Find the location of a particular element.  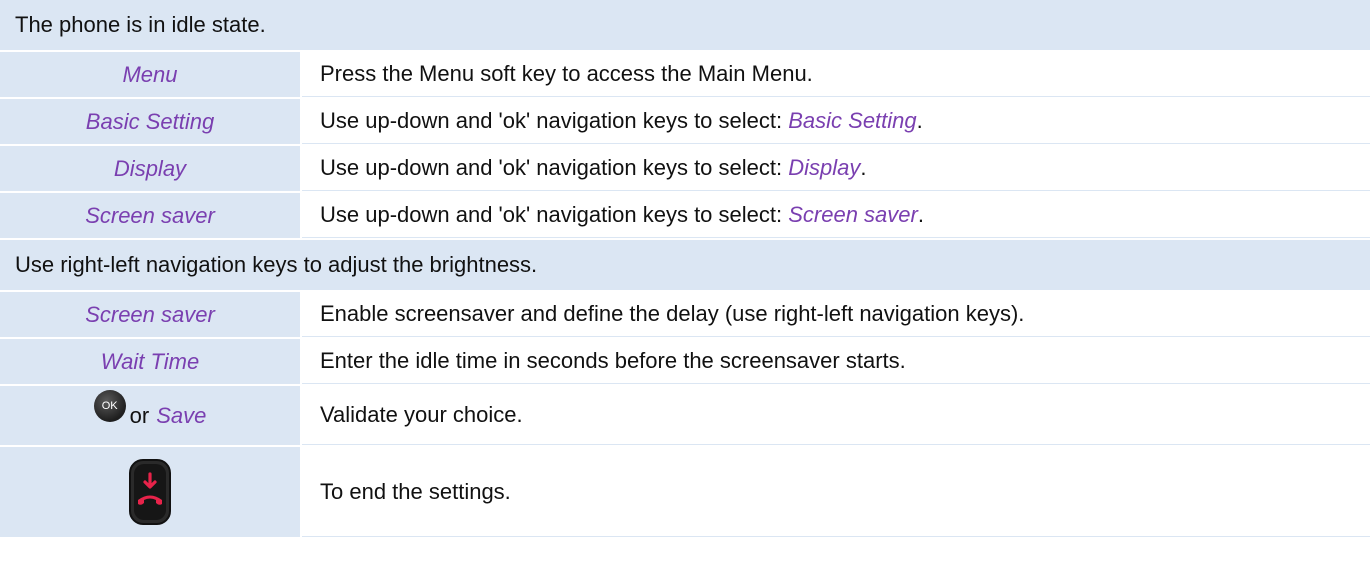

key-cell: Display is located at coordinates (151, 168).